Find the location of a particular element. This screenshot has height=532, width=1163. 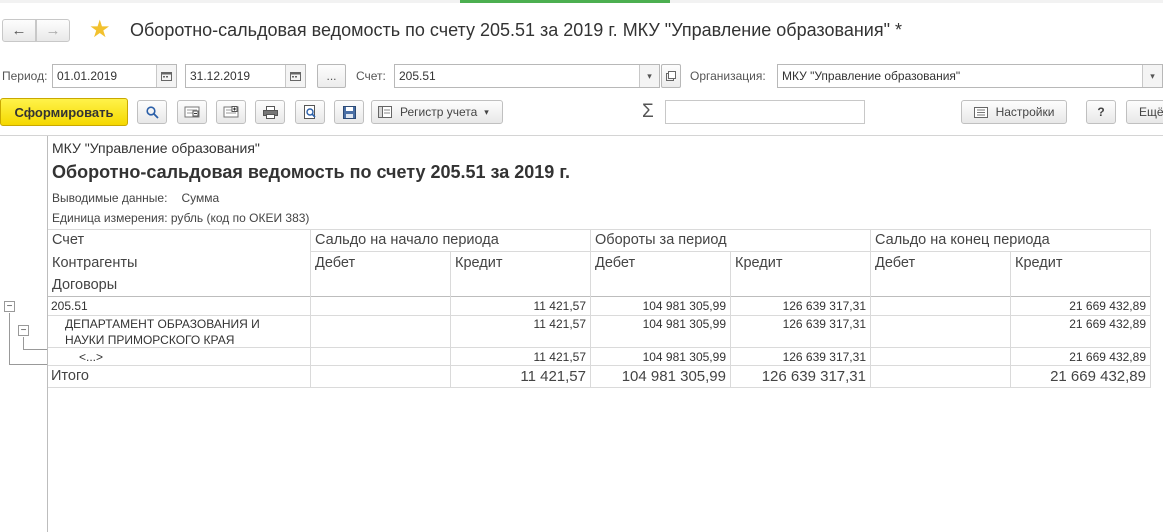

expand-icon is located at coordinates (231, 112).